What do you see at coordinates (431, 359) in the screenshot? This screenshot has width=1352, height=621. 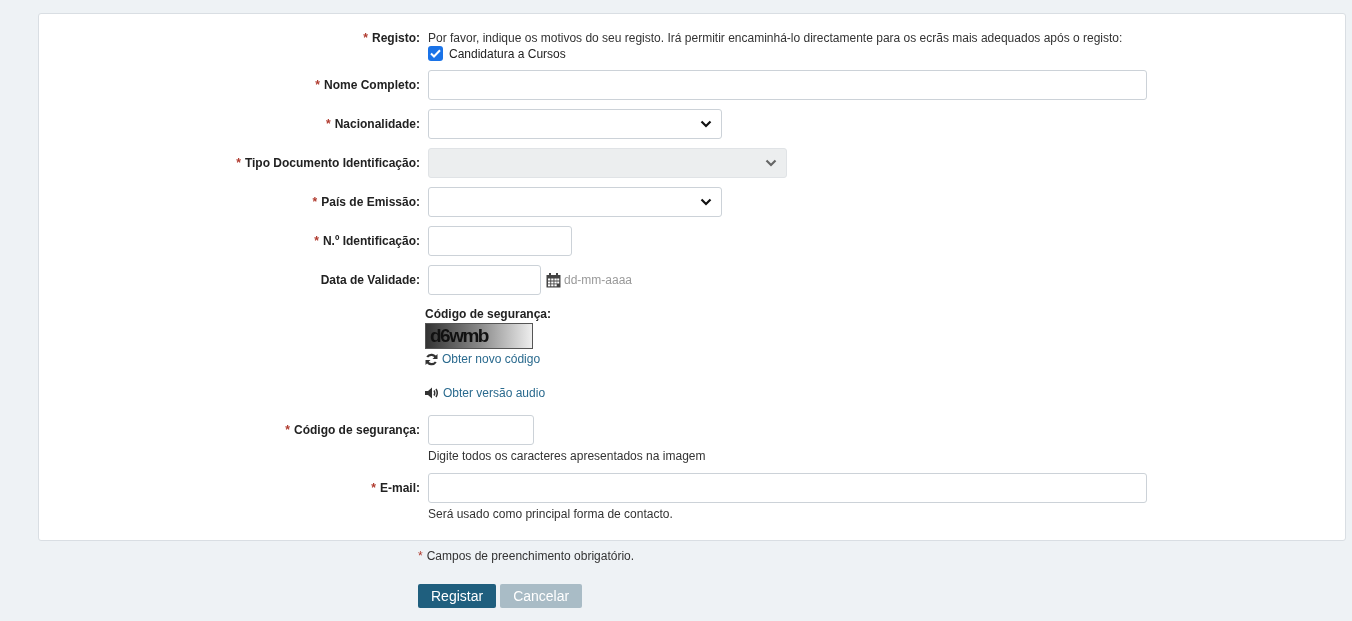 I see `refresh-icon` at bounding box center [431, 359].